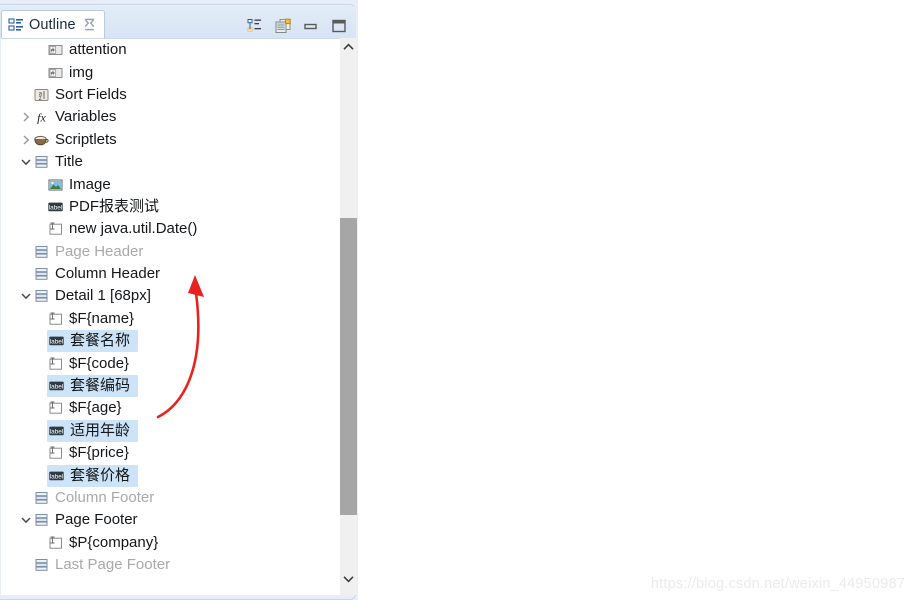 This screenshot has height=600, width=917. Describe the element at coordinates (114, 542) in the screenshot. I see `tree-item-label: $P{company}` at that location.